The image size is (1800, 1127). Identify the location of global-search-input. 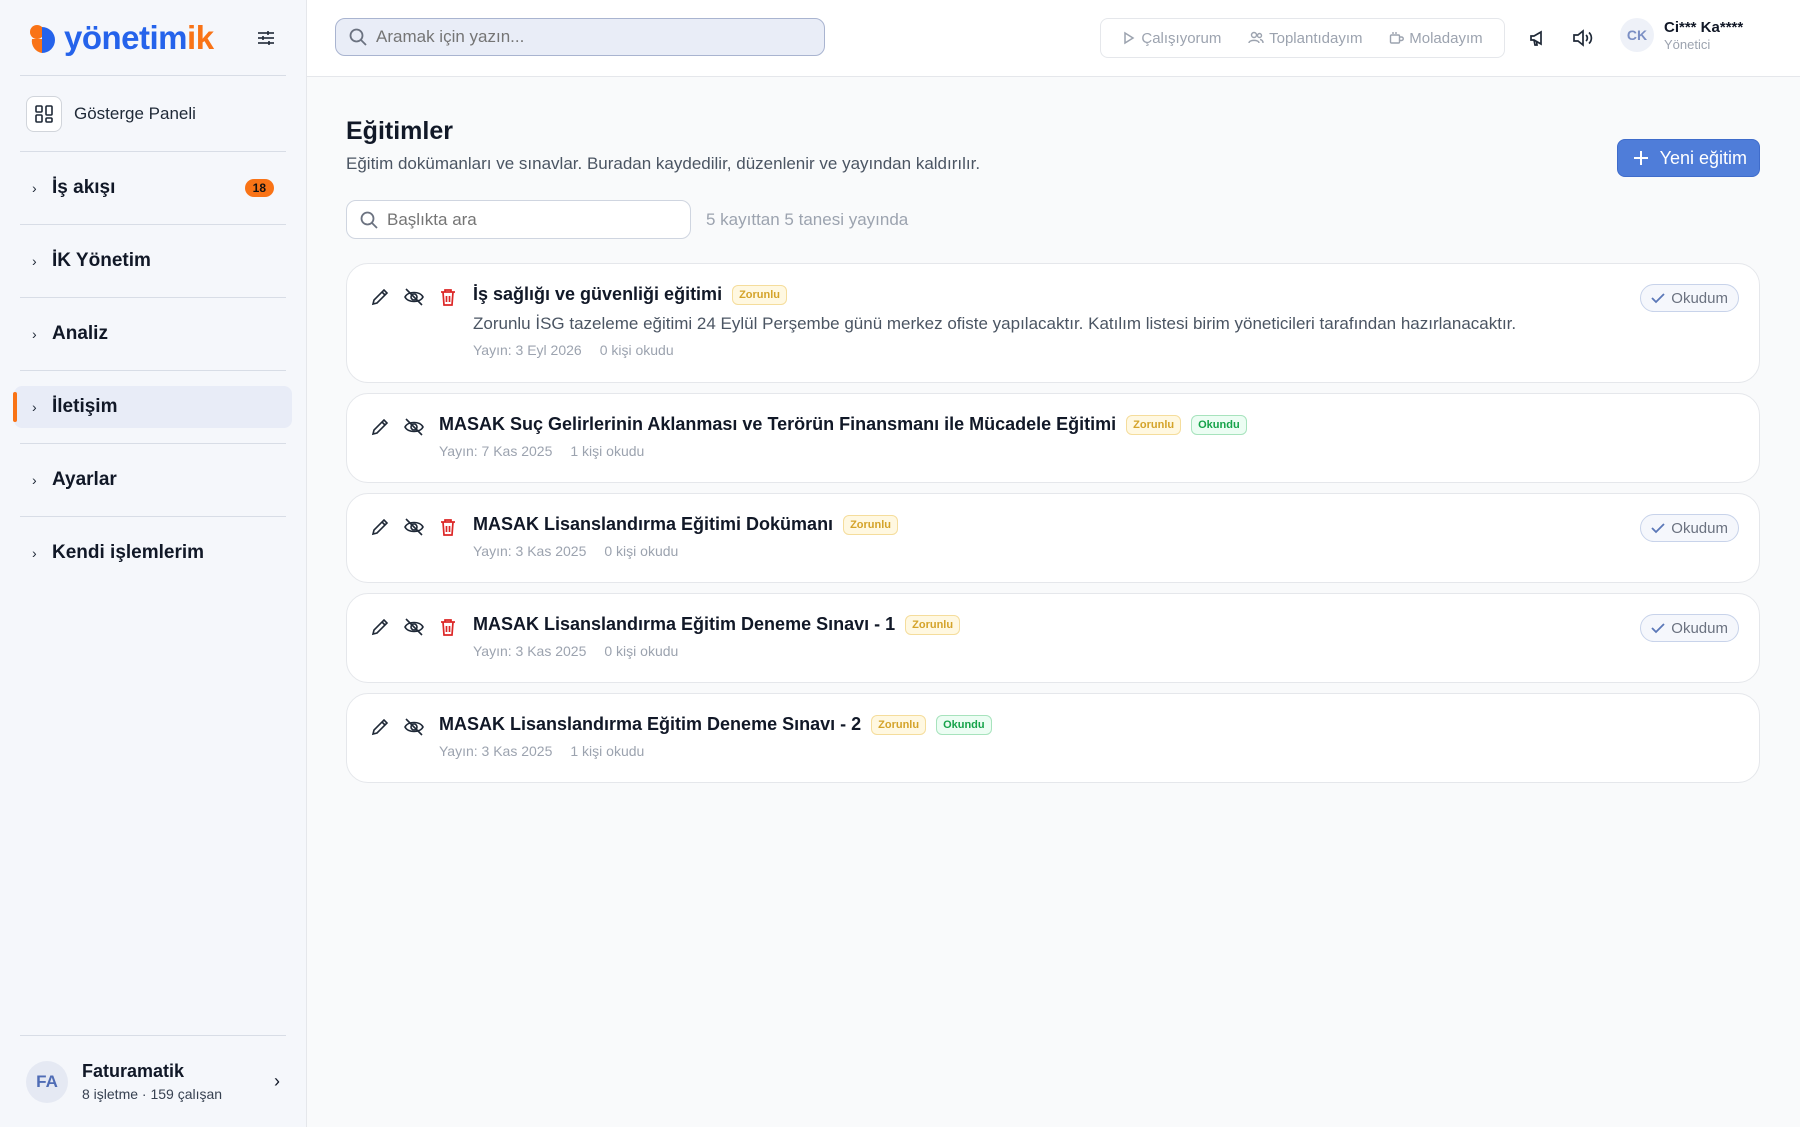
(594, 37).